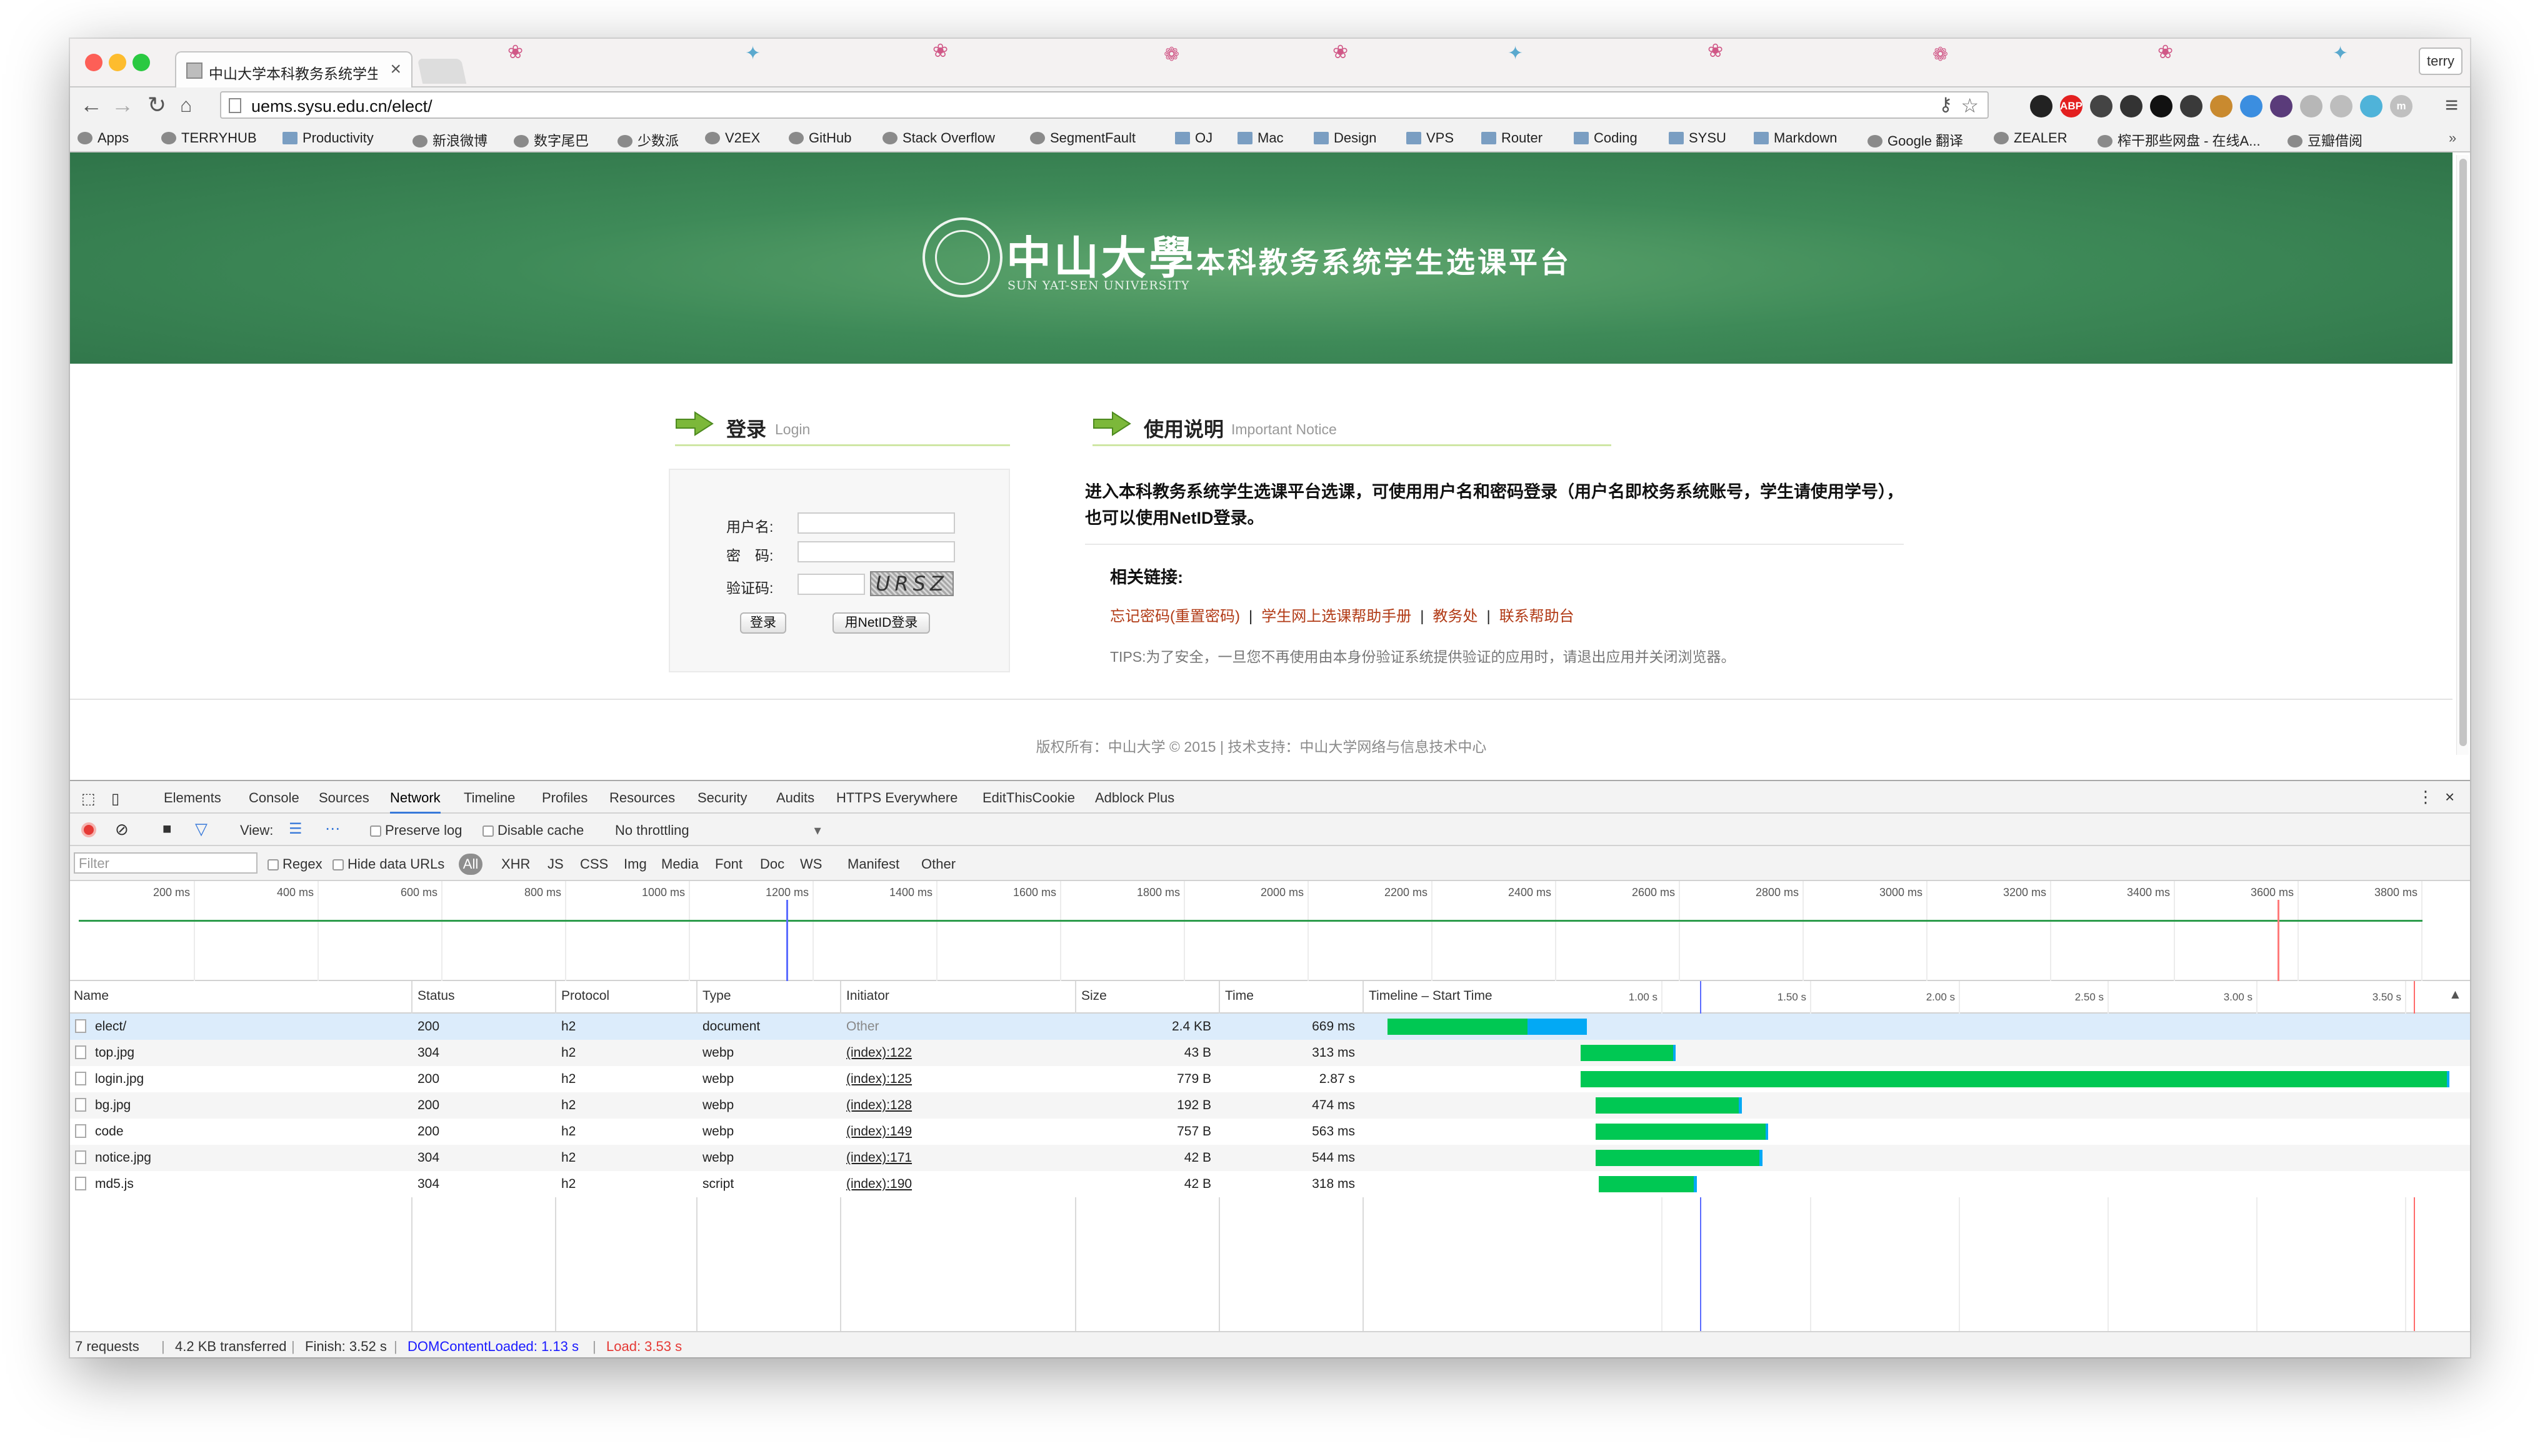  Describe the element at coordinates (2452, 138) in the screenshot. I see `bookmarks-overflow-icon: »` at that location.